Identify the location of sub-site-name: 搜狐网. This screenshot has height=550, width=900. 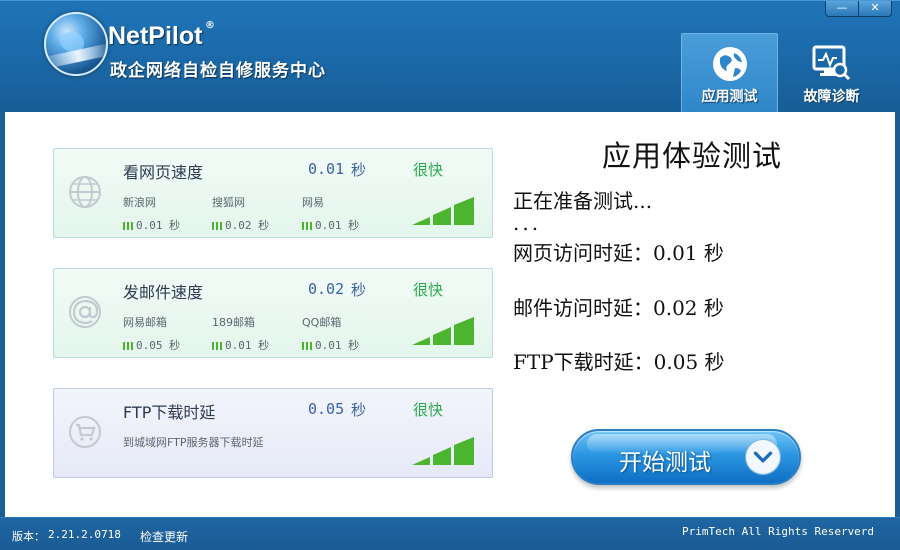
(228, 202).